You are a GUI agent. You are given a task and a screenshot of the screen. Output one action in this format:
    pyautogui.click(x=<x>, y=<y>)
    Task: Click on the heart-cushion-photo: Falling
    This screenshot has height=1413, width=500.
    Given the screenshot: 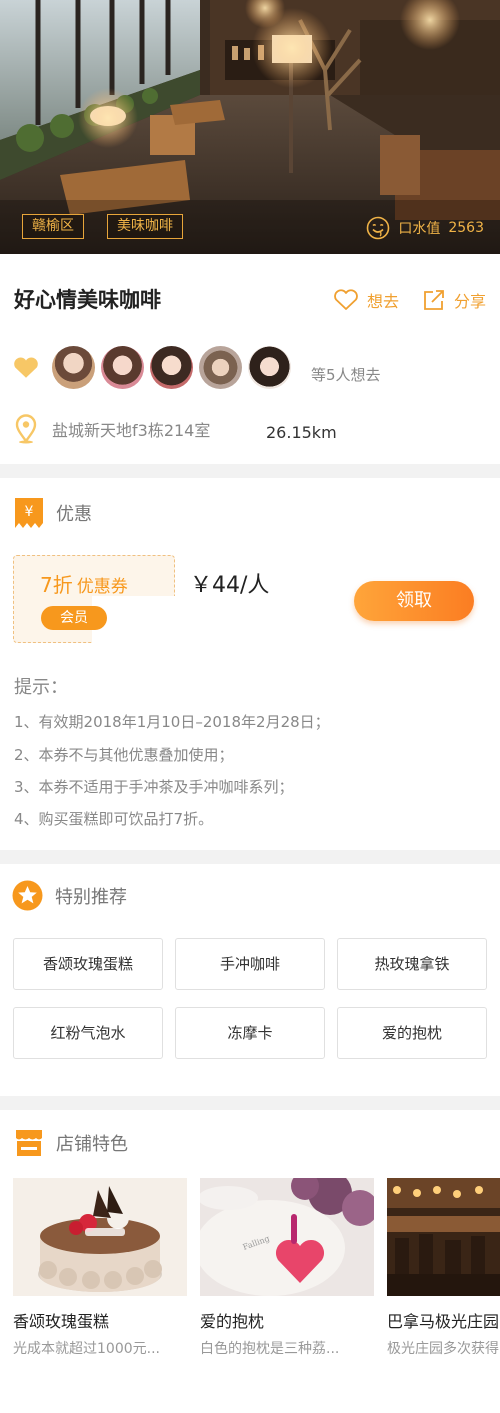 What is the action you would take?
    pyautogui.click(x=287, y=1237)
    